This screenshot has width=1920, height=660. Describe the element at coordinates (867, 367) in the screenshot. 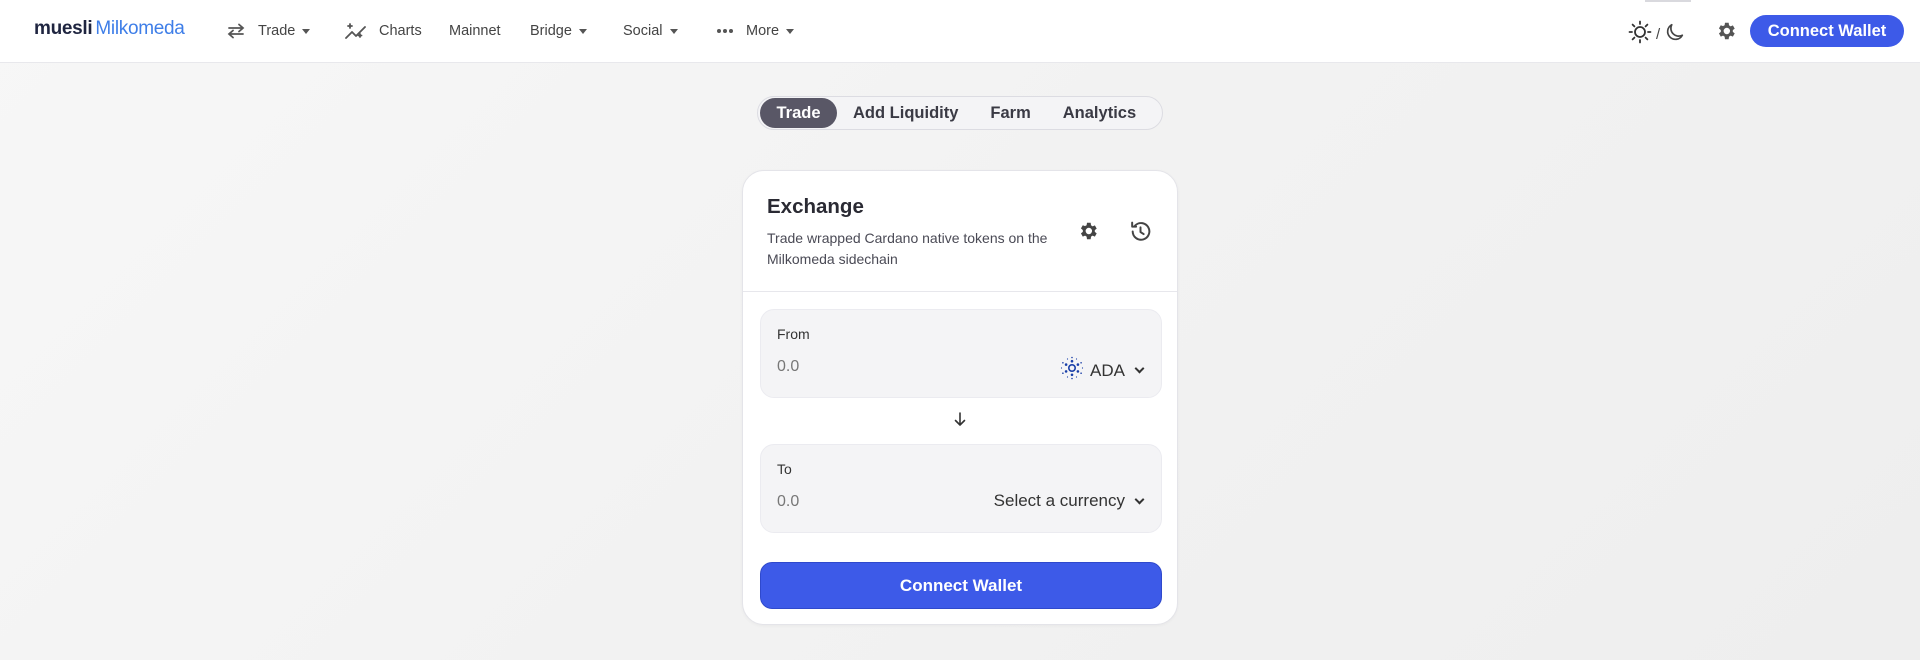

I see `from-amount-input` at that location.